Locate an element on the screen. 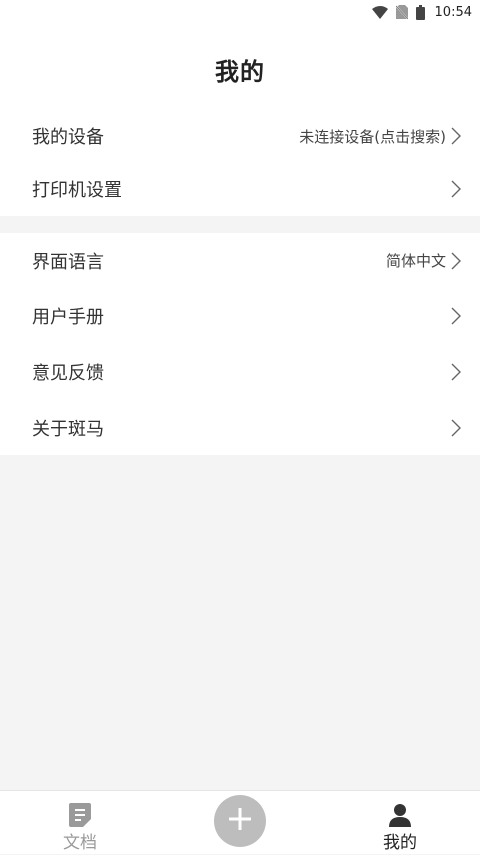 This screenshot has width=480, height=855. settings-item-printer-settings: 打印机设置 is located at coordinates (240, 189).